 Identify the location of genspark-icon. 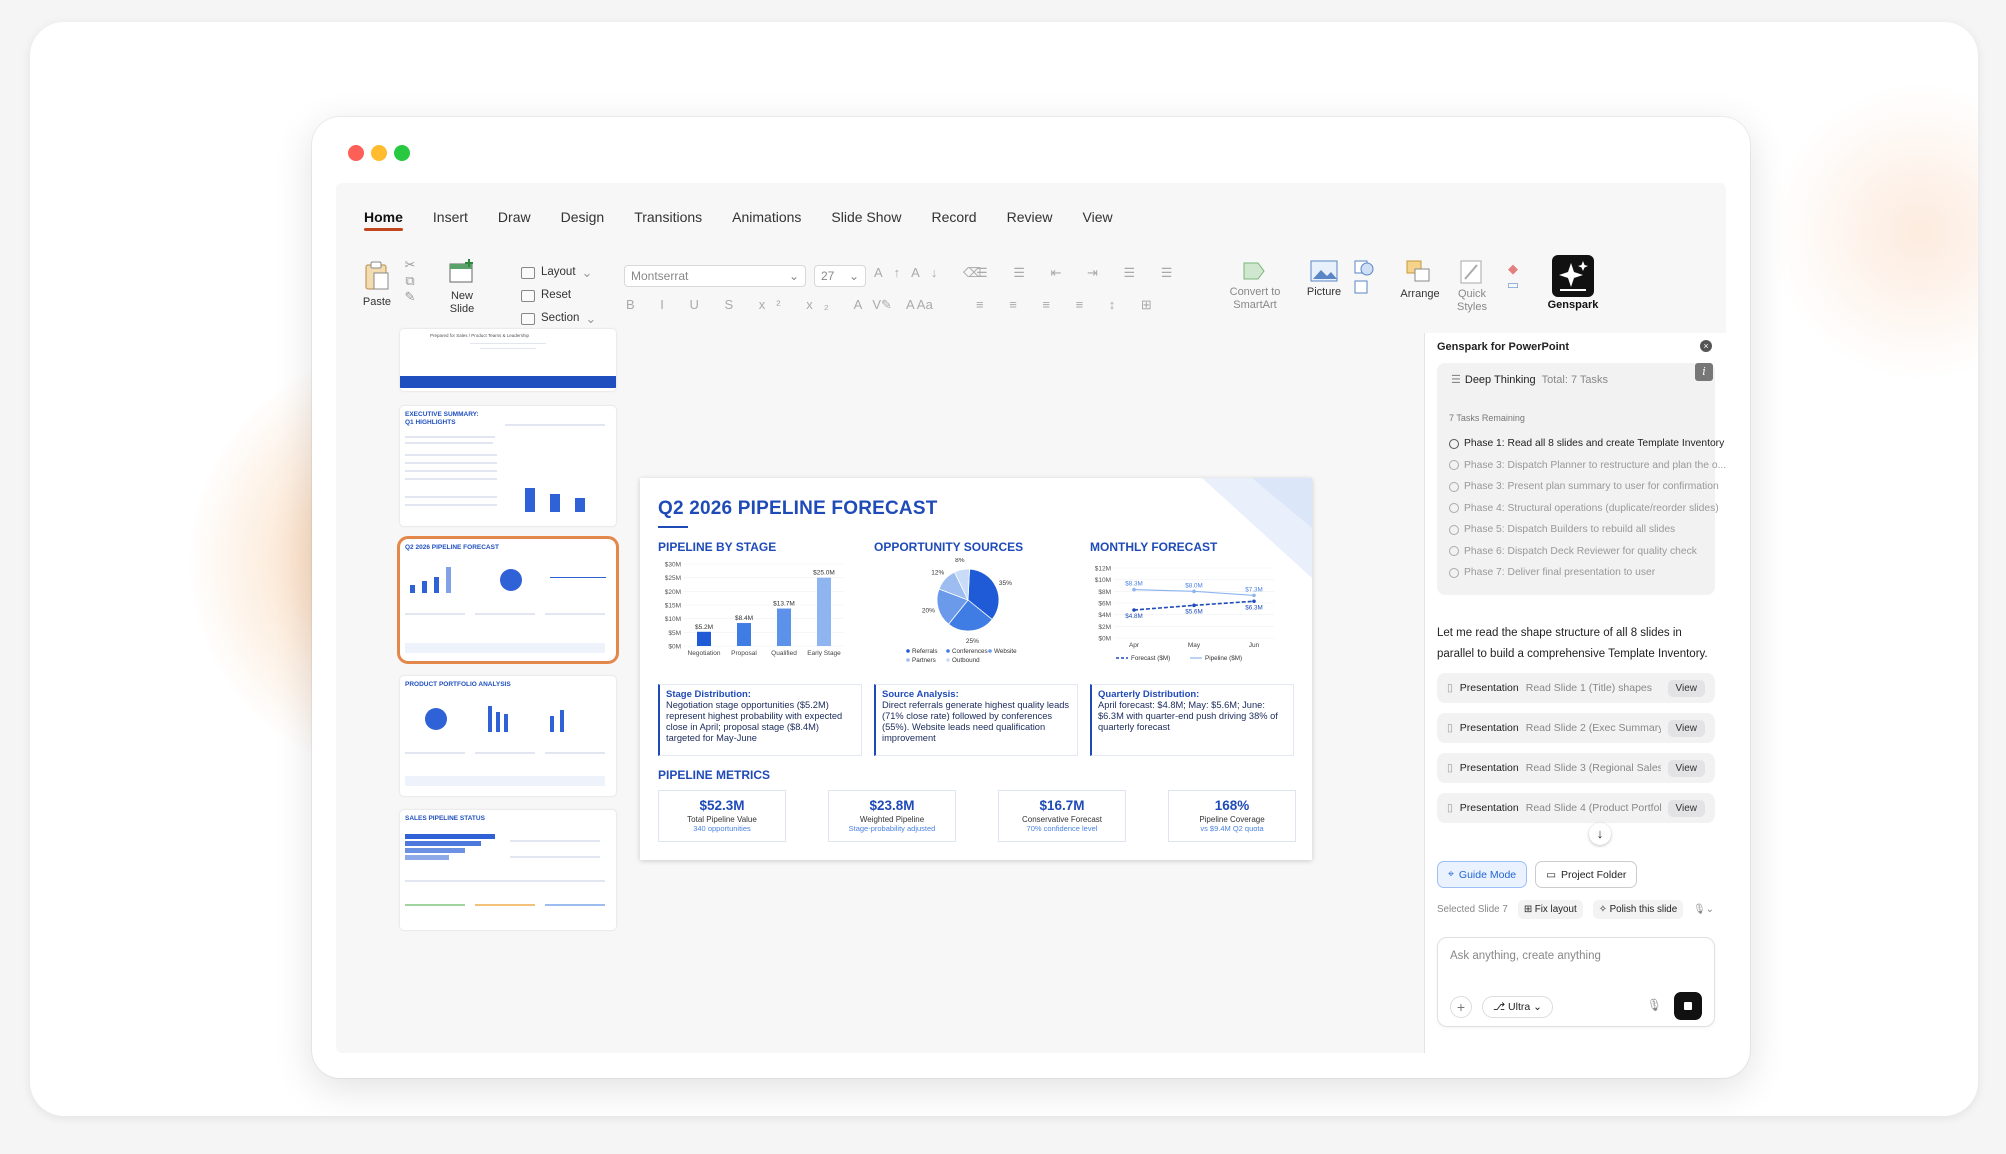
(1573, 276).